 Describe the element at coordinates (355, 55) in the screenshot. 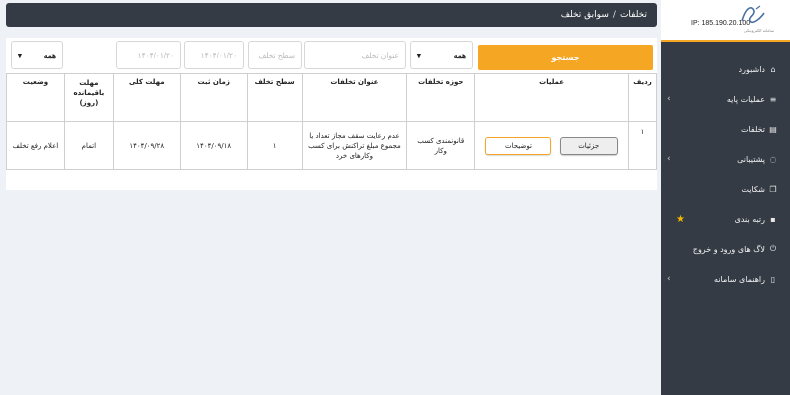

I see `title-input: عنوان تخلف` at that location.